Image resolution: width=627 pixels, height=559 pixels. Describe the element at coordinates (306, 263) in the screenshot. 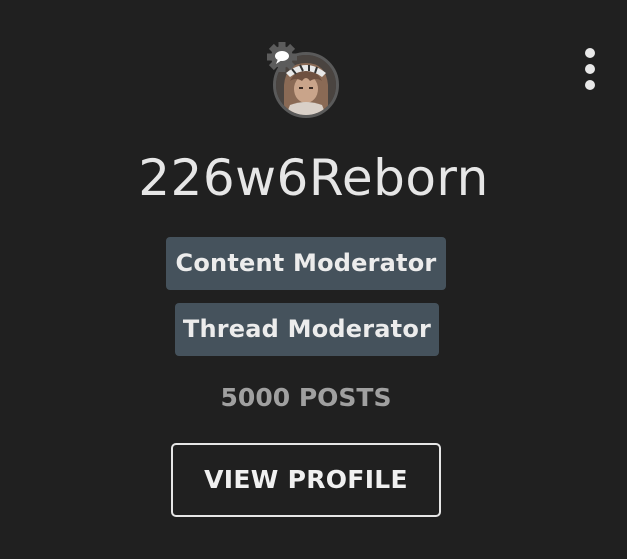

I see `role-badge-content-moderator: Content Moderator` at that location.